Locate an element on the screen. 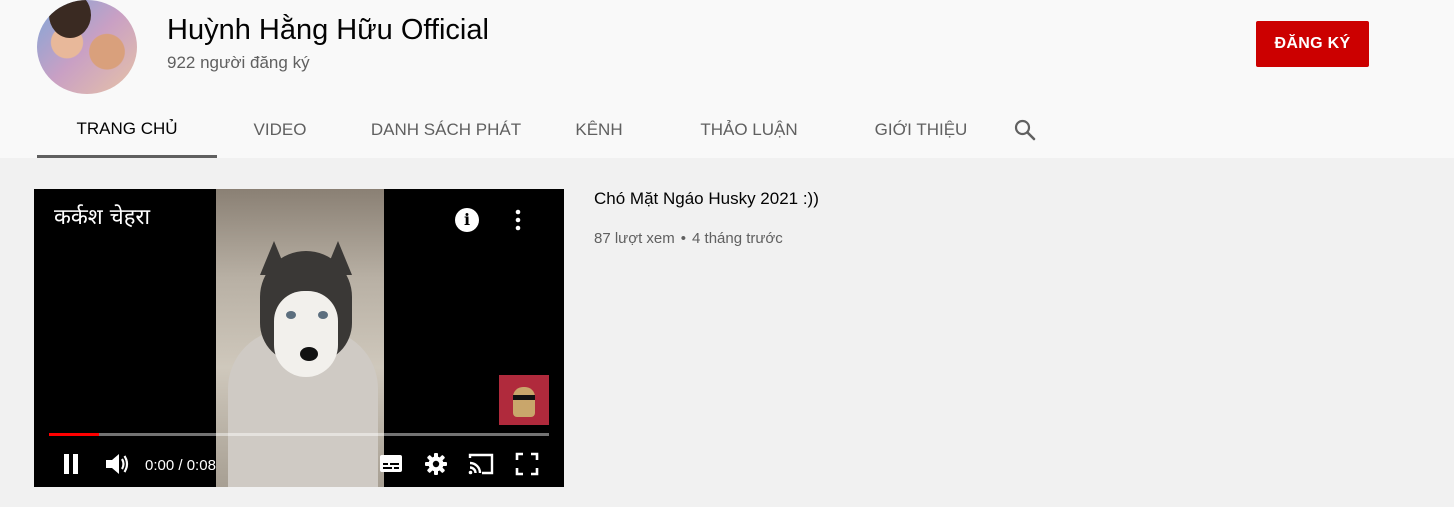 This screenshot has height=507, width=1454. time-display: 0:00 / 0:08 is located at coordinates (180, 465).